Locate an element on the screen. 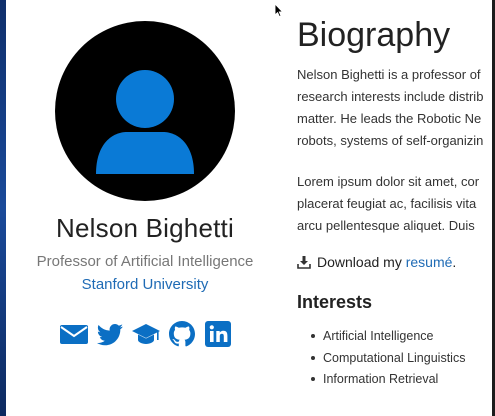 The image size is (495, 416). list-item: Artificial Intelligence is located at coordinates (388, 338).